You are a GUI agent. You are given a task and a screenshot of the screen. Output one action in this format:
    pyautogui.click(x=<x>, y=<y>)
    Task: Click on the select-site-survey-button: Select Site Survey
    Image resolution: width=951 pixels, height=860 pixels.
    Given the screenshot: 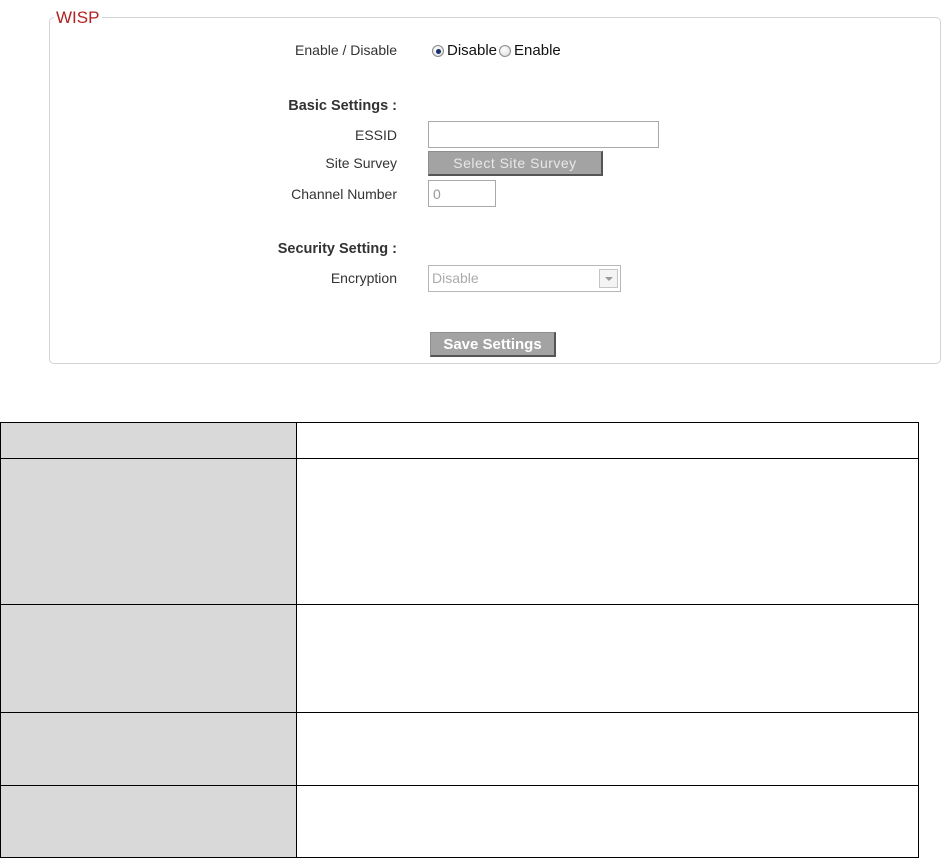 What is the action you would take?
    pyautogui.click(x=515, y=163)
    